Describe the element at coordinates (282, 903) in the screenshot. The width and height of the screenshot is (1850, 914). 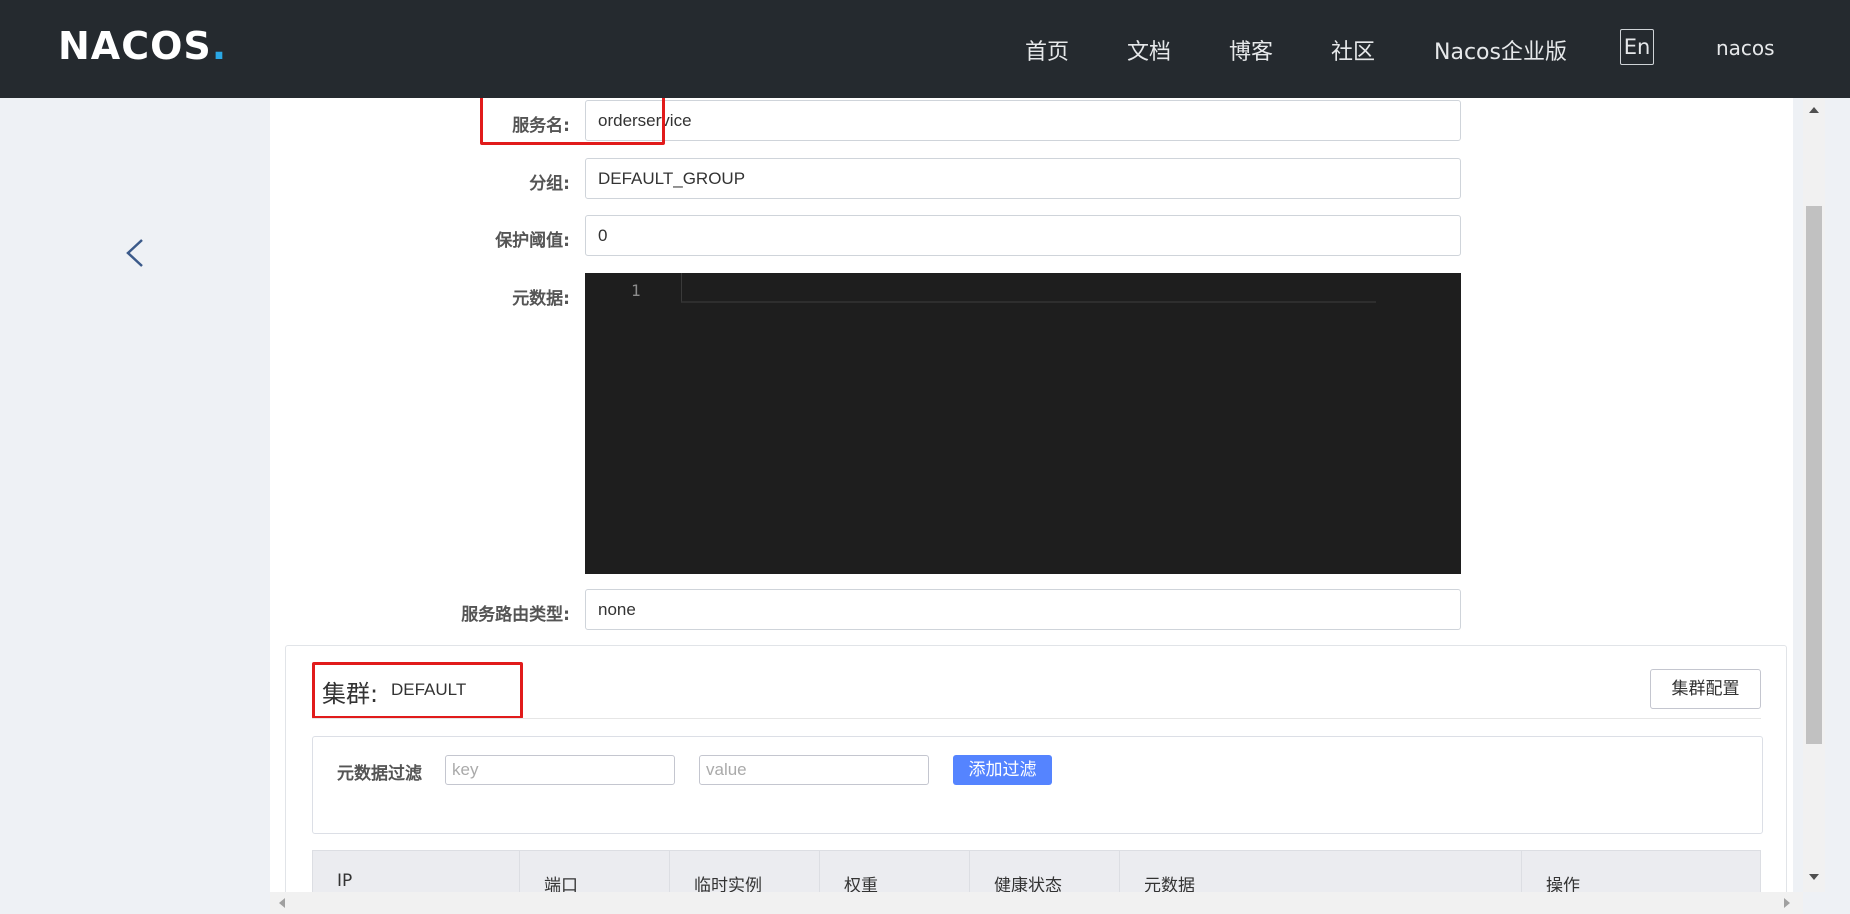
I see `scroll-left-icon` at that location.